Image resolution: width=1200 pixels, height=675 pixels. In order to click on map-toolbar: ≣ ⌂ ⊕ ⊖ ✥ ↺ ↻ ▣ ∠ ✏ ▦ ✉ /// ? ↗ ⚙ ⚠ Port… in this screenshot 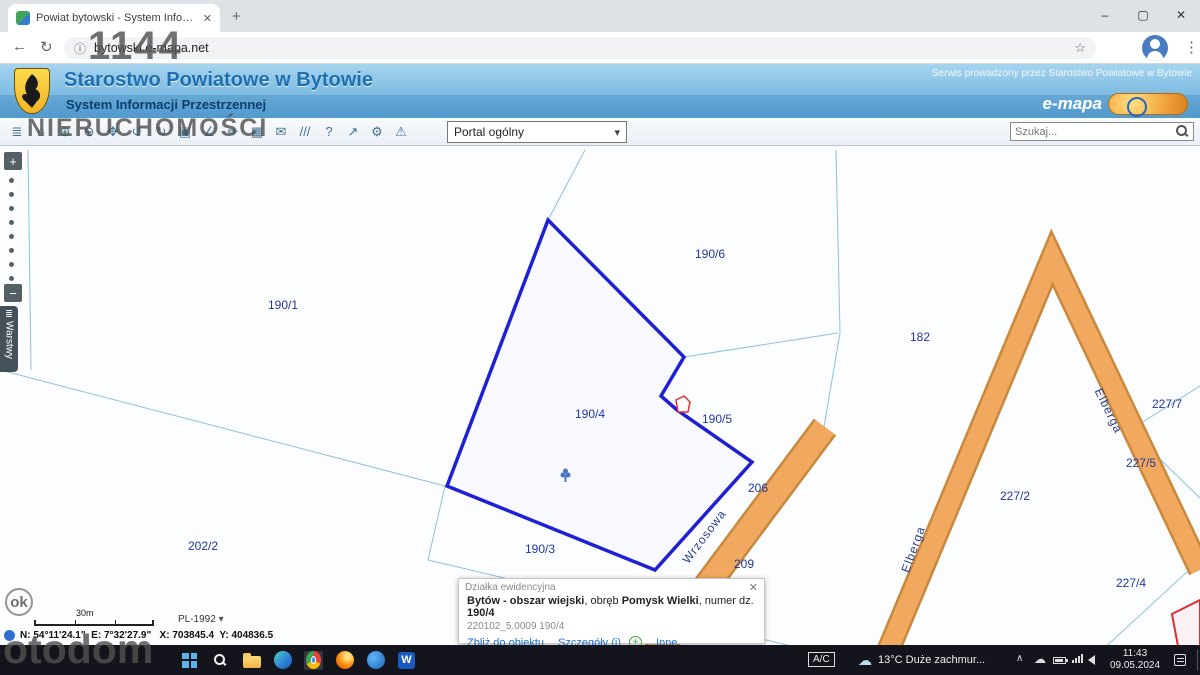, I will do `click(600, 132)`.